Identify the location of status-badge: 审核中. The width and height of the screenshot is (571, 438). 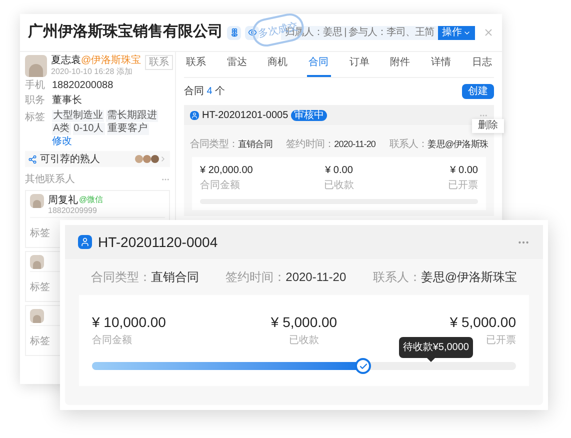
(309, 115).